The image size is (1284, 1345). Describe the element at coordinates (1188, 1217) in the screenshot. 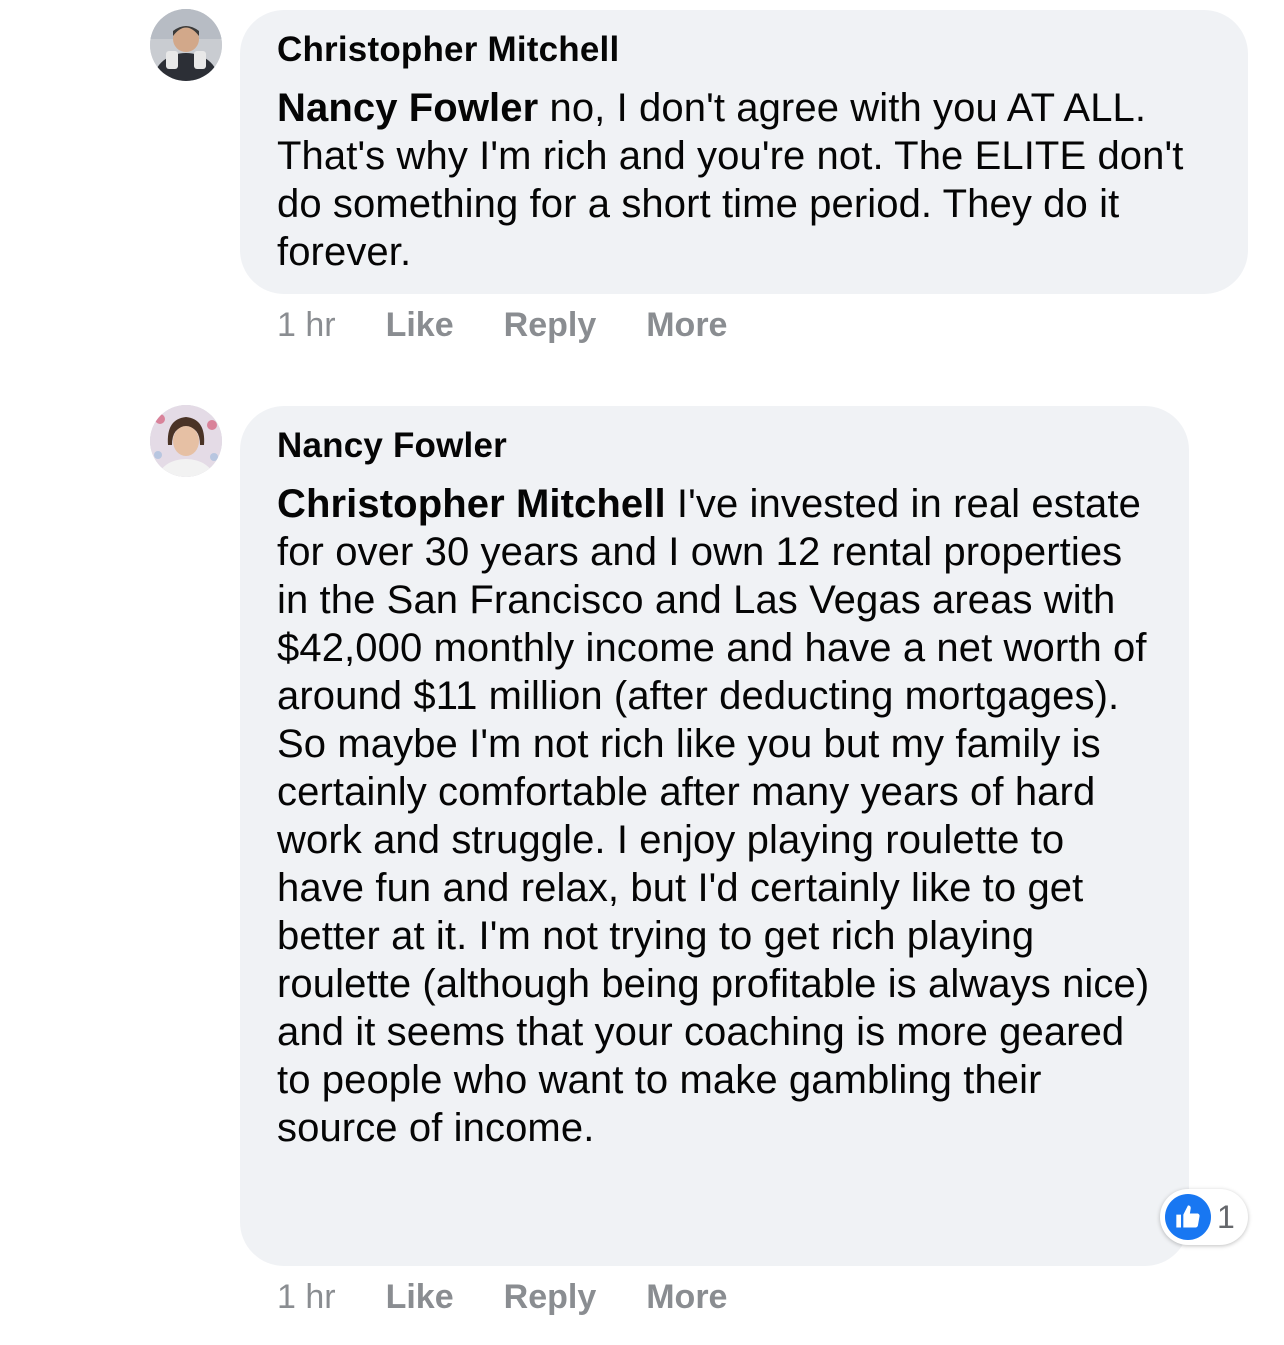

I see `thumbs-up-icon` at that location.